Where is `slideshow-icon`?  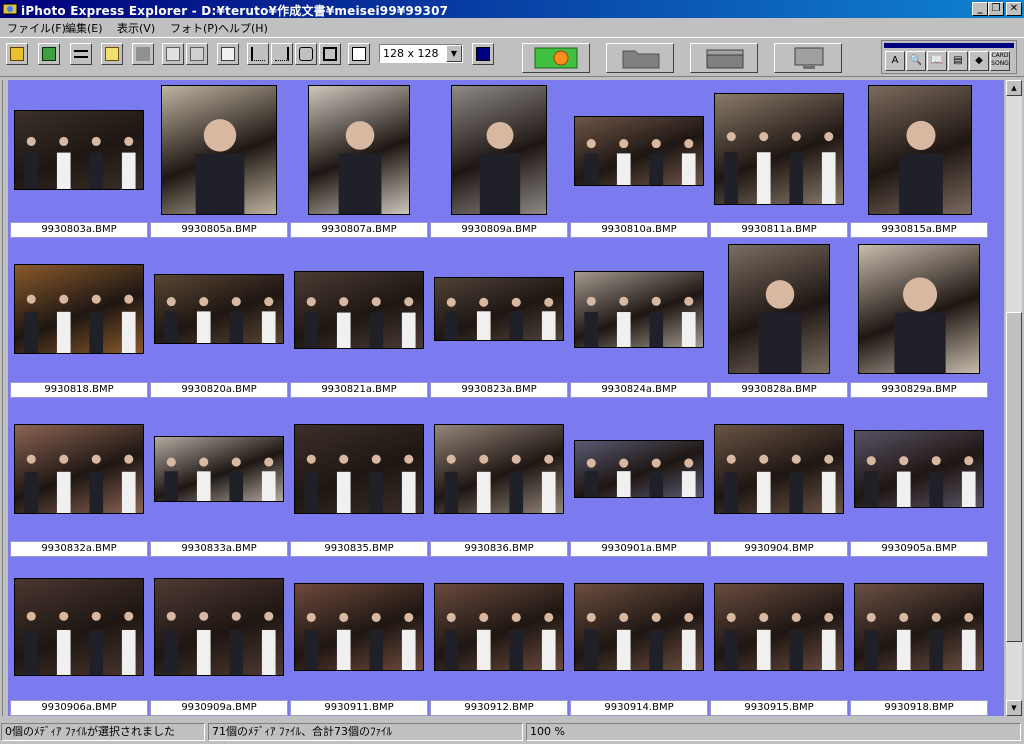
slideshow-icon is located at coordinates (359, 54).